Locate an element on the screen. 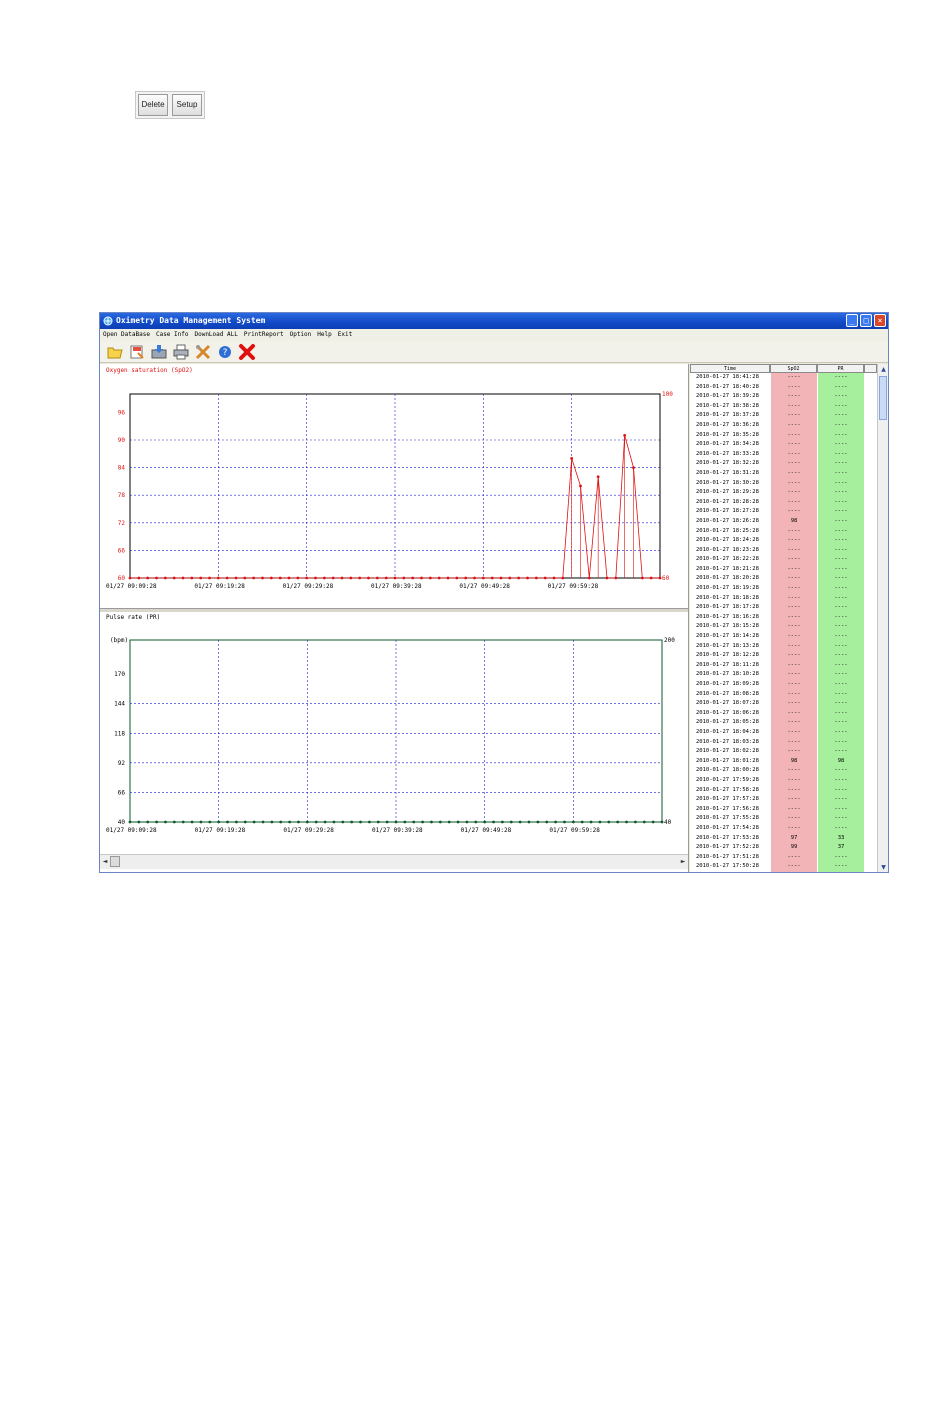  column-header-pr: PR is located at coordinates (840, 368).